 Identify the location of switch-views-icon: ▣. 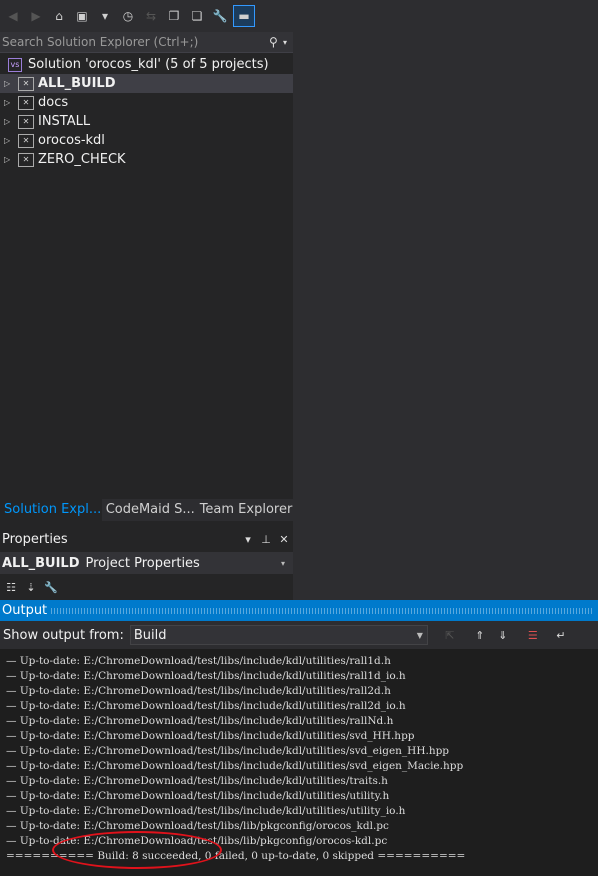
(82, 16).